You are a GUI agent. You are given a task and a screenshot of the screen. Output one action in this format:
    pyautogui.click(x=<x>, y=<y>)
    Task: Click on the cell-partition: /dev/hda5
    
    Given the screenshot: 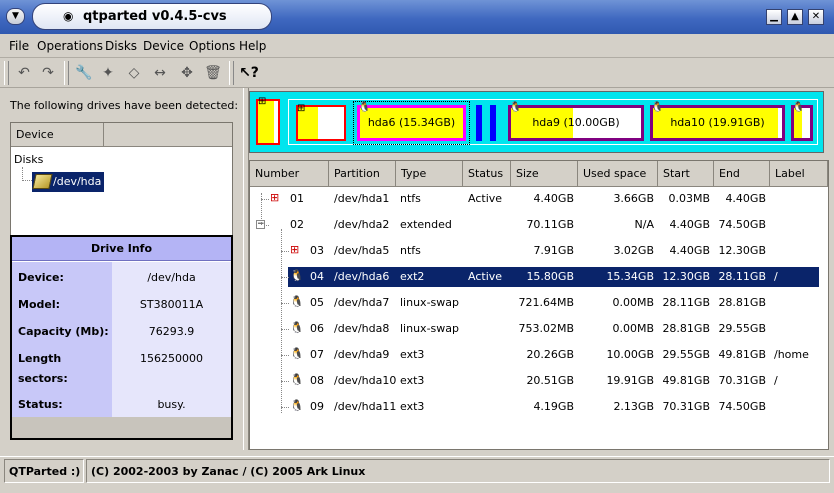 What is the action you would take?
    pyautogui.click(x=362, y=250)
    